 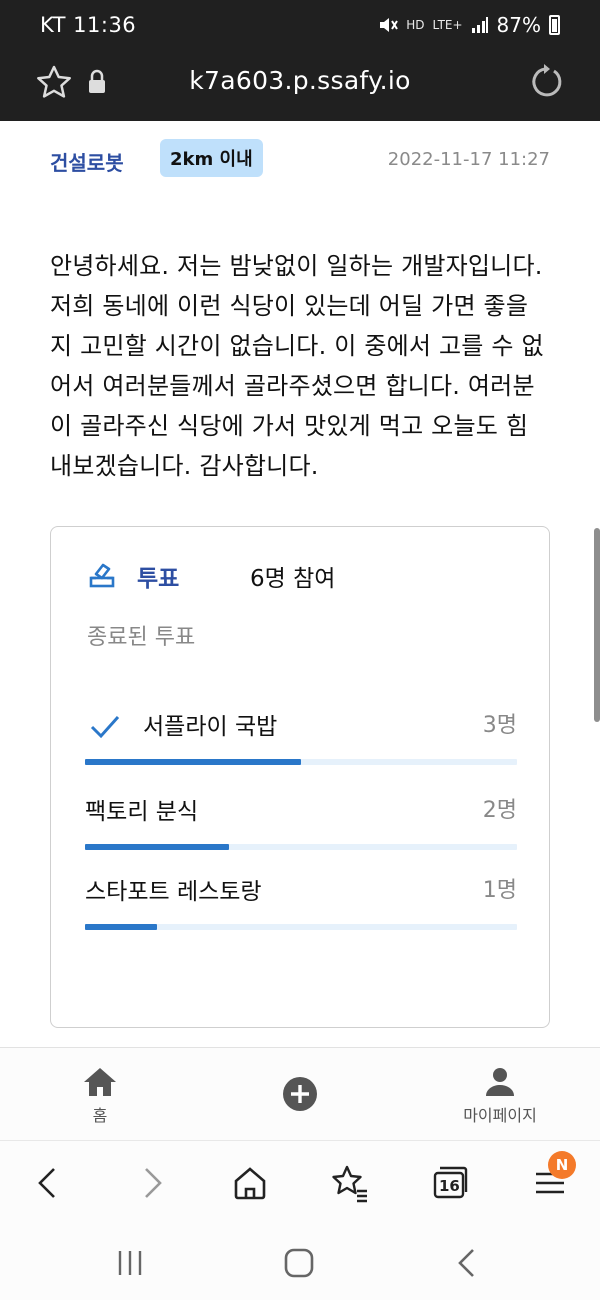 I want to click on system-back-icon, so click(x=468, y=1263).